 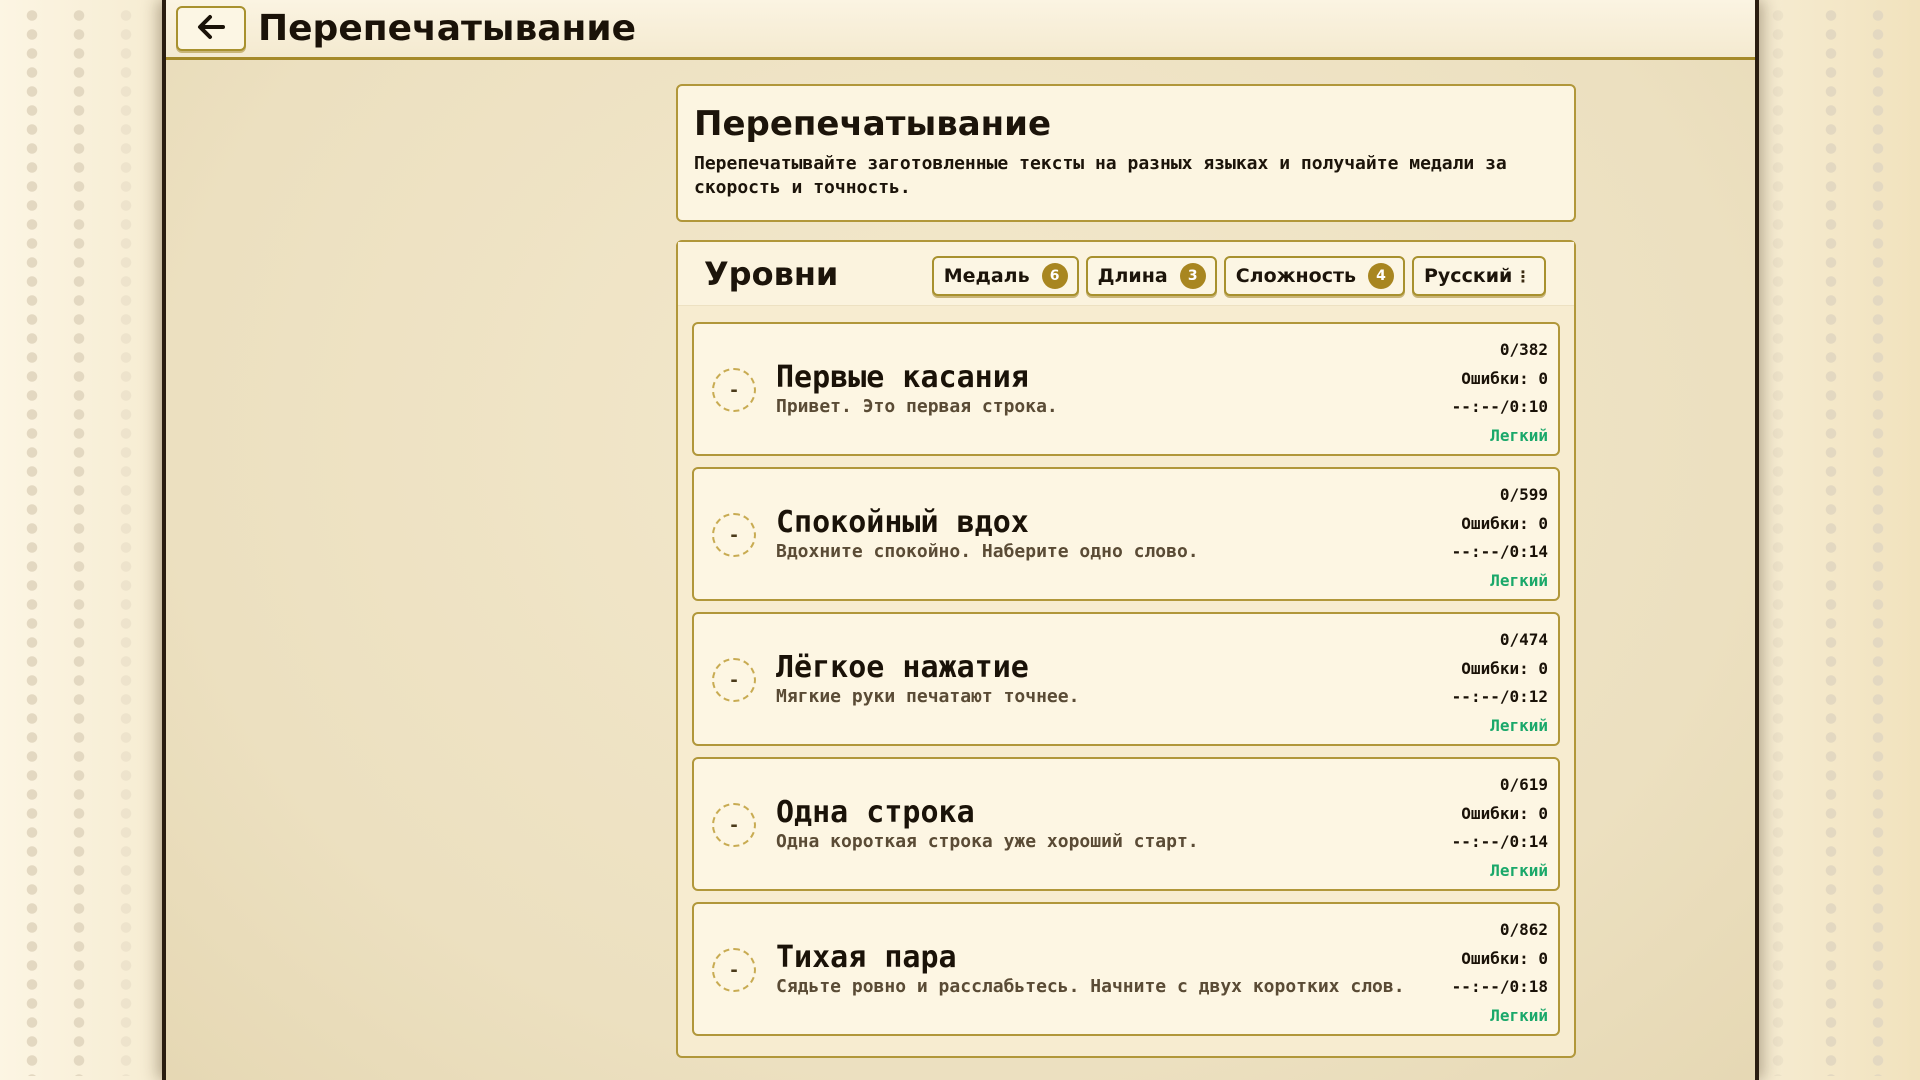 I want to click on filter-label: Длина, so click(x=1132, y=276).